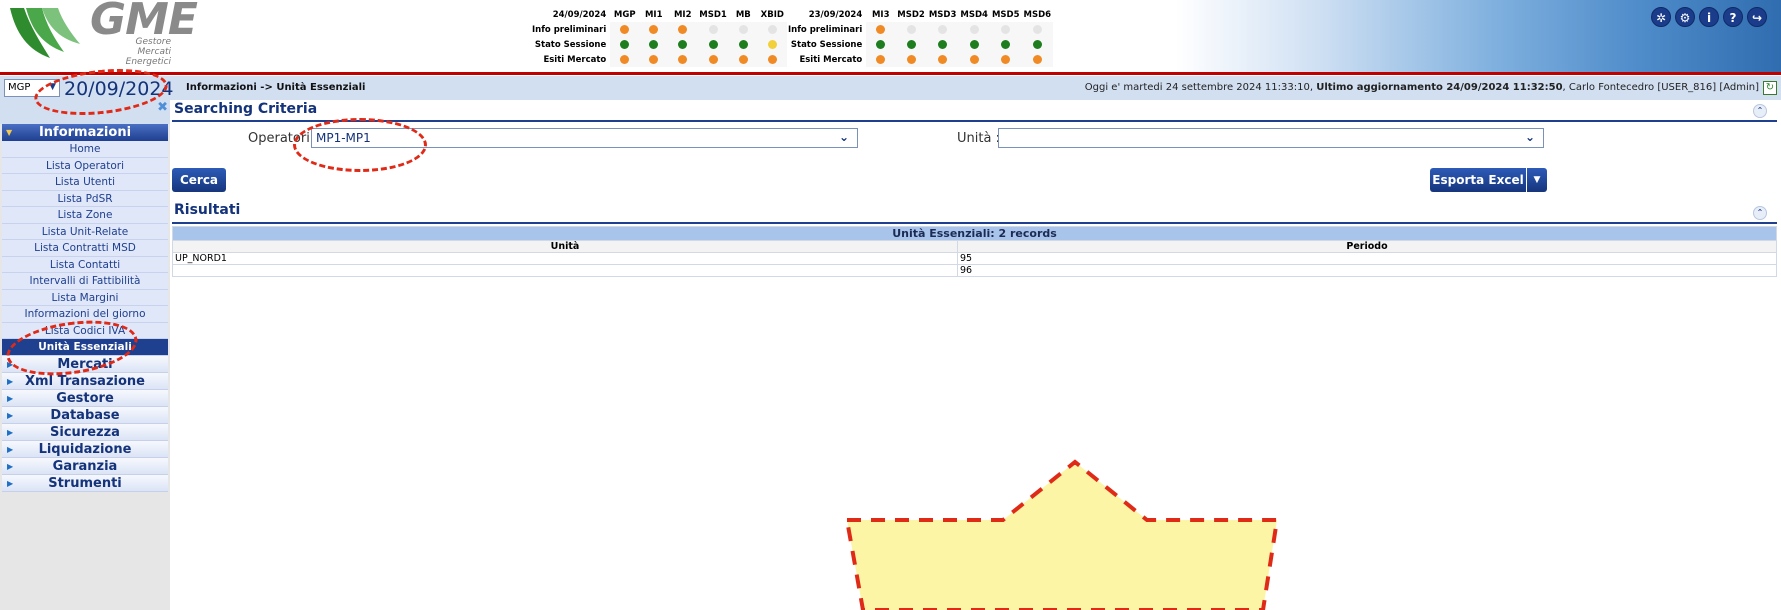 This screenshot has height=610, width=1781. I want to click on search-button: Cerca, so click(199, 180).